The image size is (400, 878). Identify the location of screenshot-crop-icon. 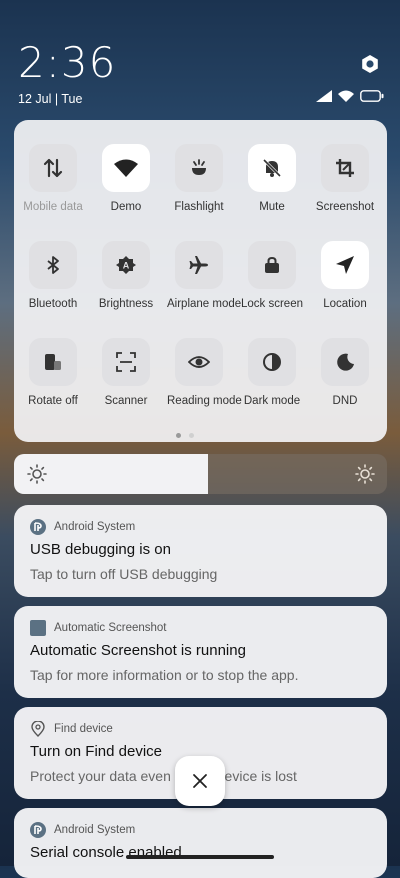
(345, 168).